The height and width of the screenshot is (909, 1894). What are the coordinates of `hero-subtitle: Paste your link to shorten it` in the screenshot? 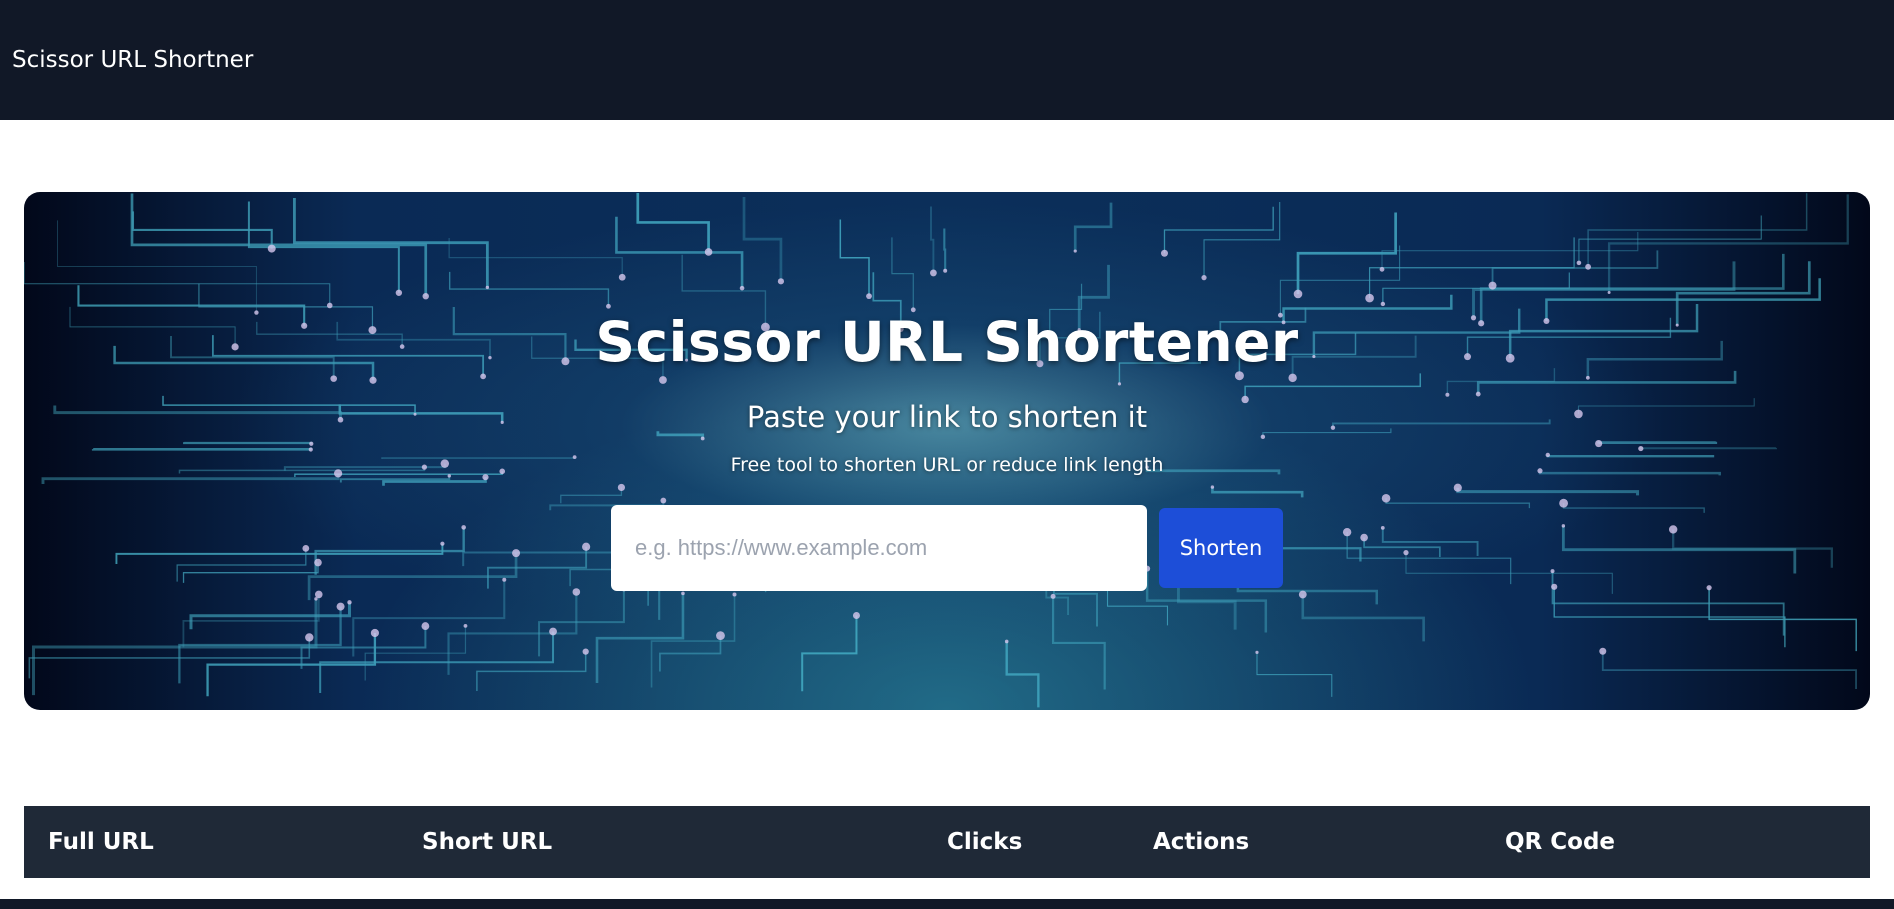 It's located at (947, 417).